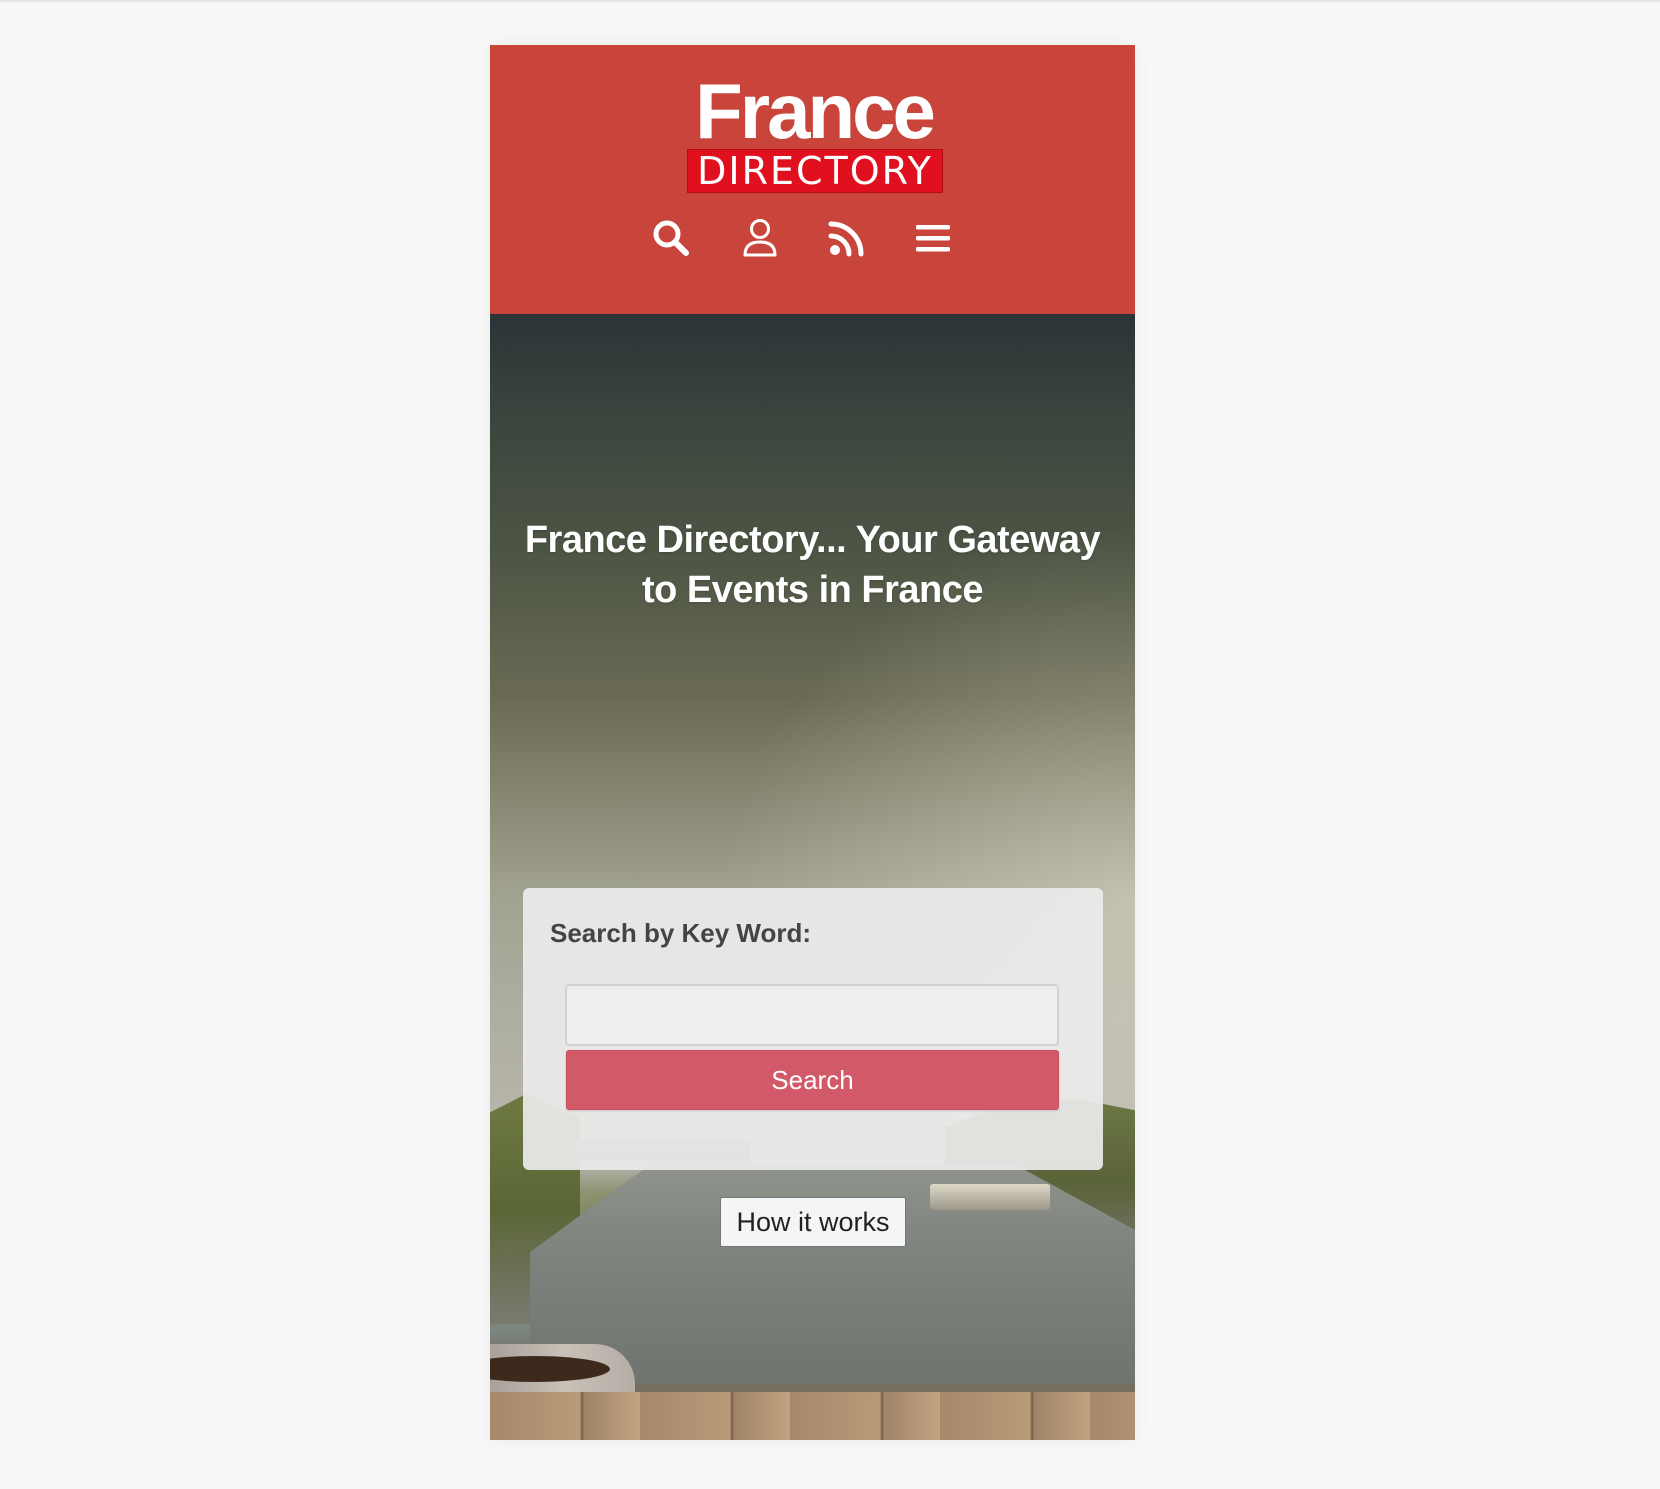 The height and width of the screenshot is (1489, 1660). Describe the element at coordinates (671, 238) in the screenshot. I see `search-icon` at that location.